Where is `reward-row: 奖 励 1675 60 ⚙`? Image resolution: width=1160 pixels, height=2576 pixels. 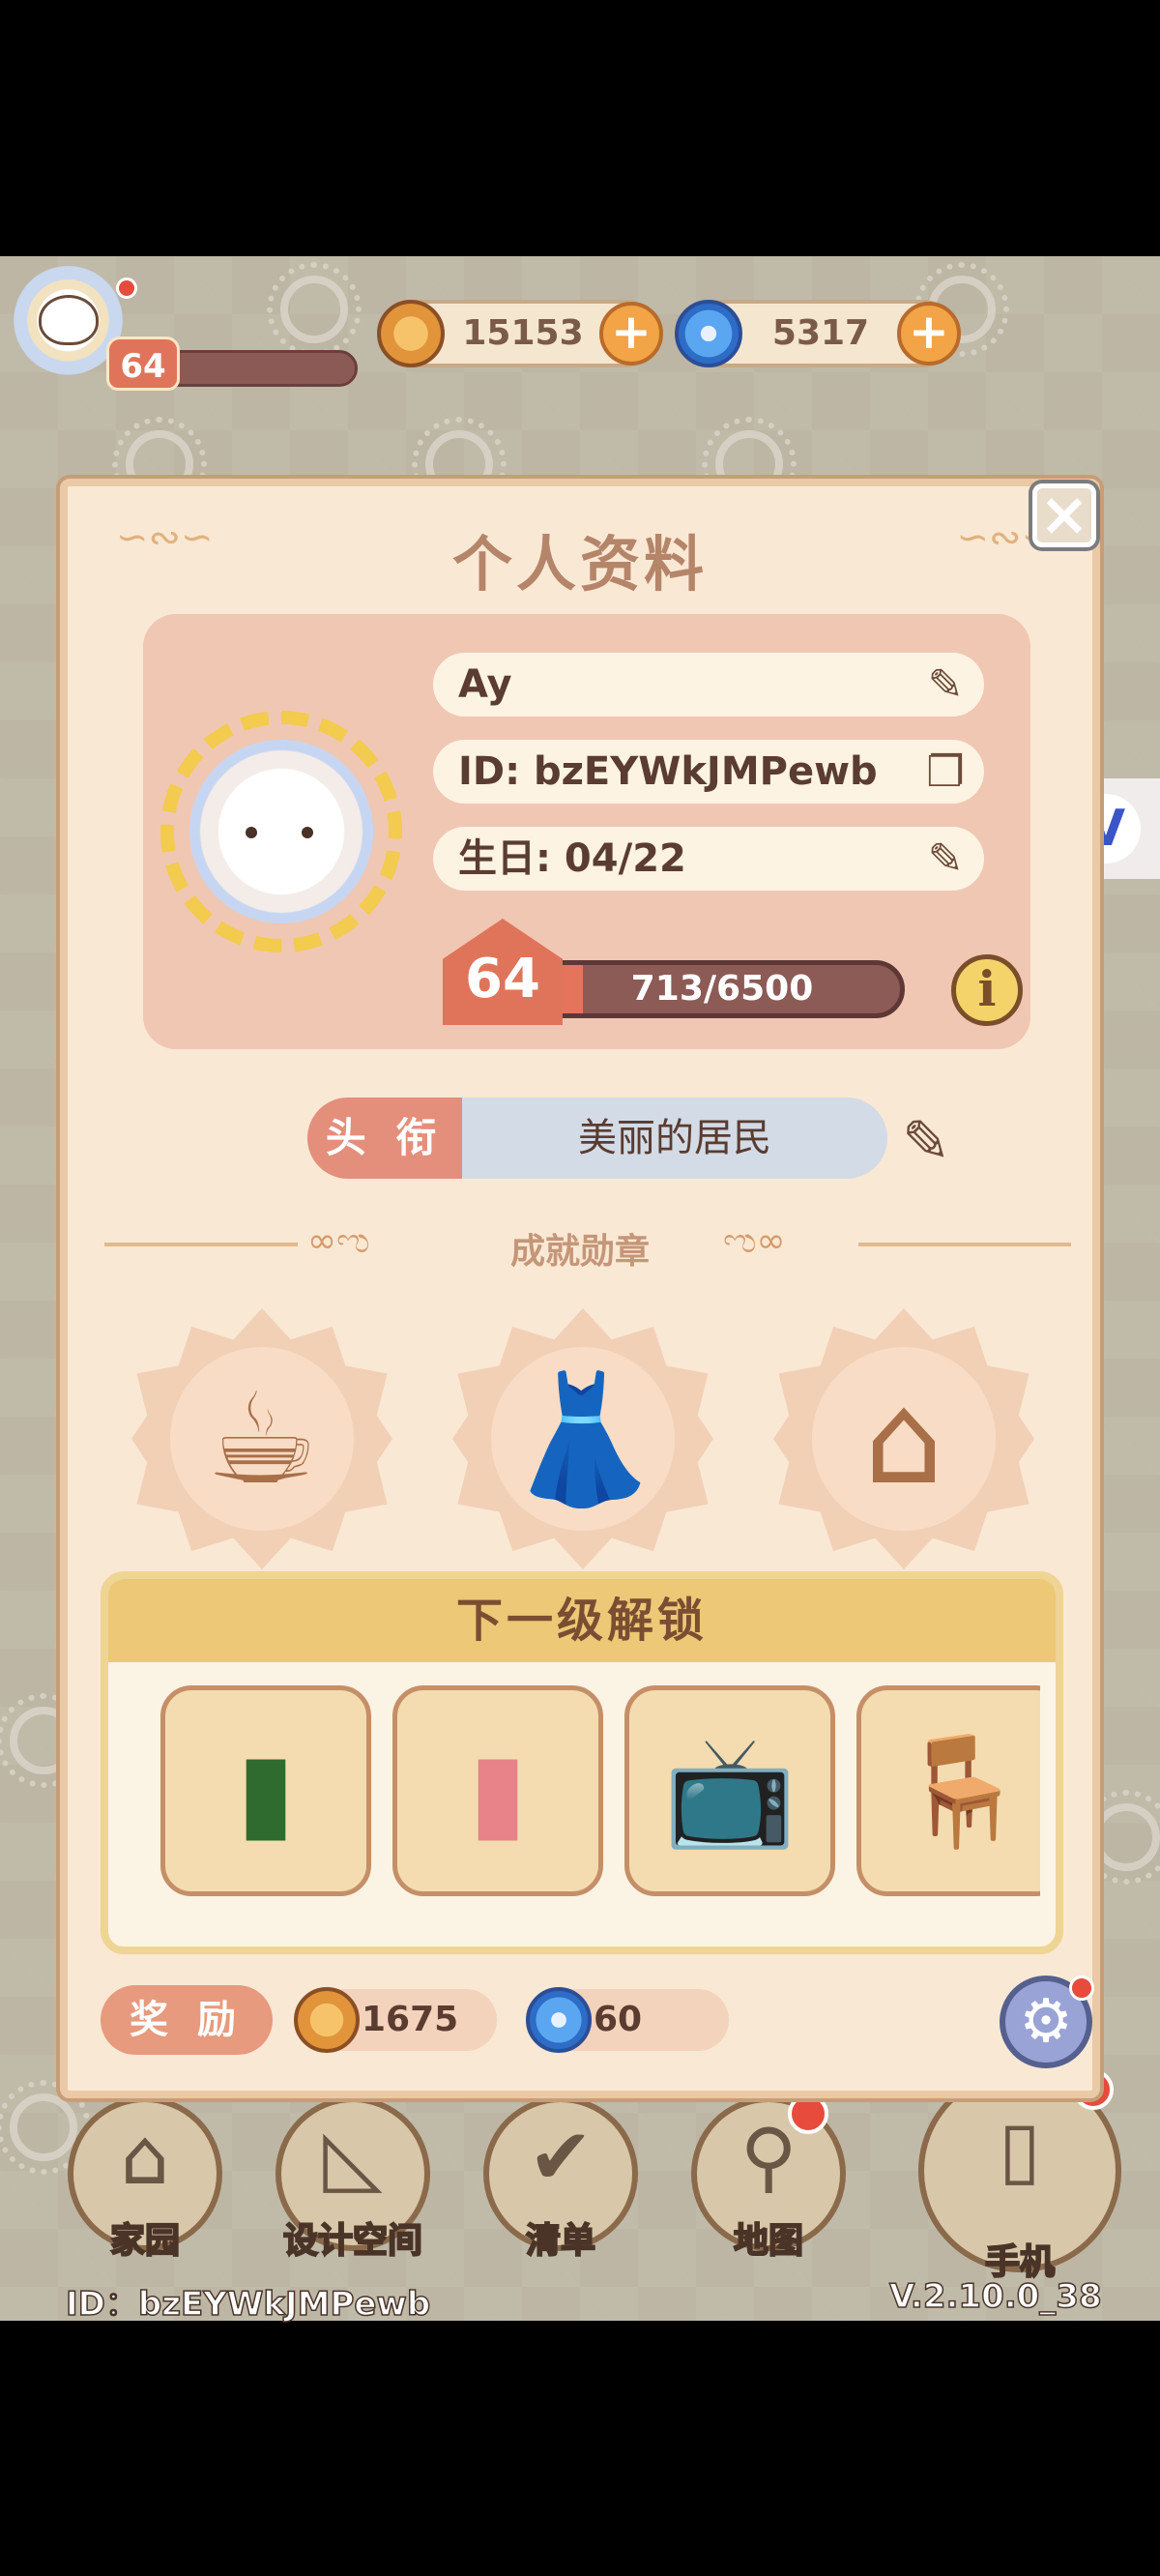 reward-row: 奖 励 1675 60 ⚙ is located at coordinates (597, 2022).